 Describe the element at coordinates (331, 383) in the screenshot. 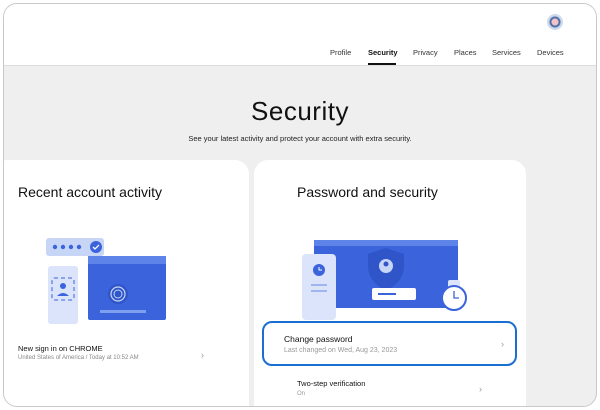

I see `two-step-verification-title: Two-step verification` at that location.